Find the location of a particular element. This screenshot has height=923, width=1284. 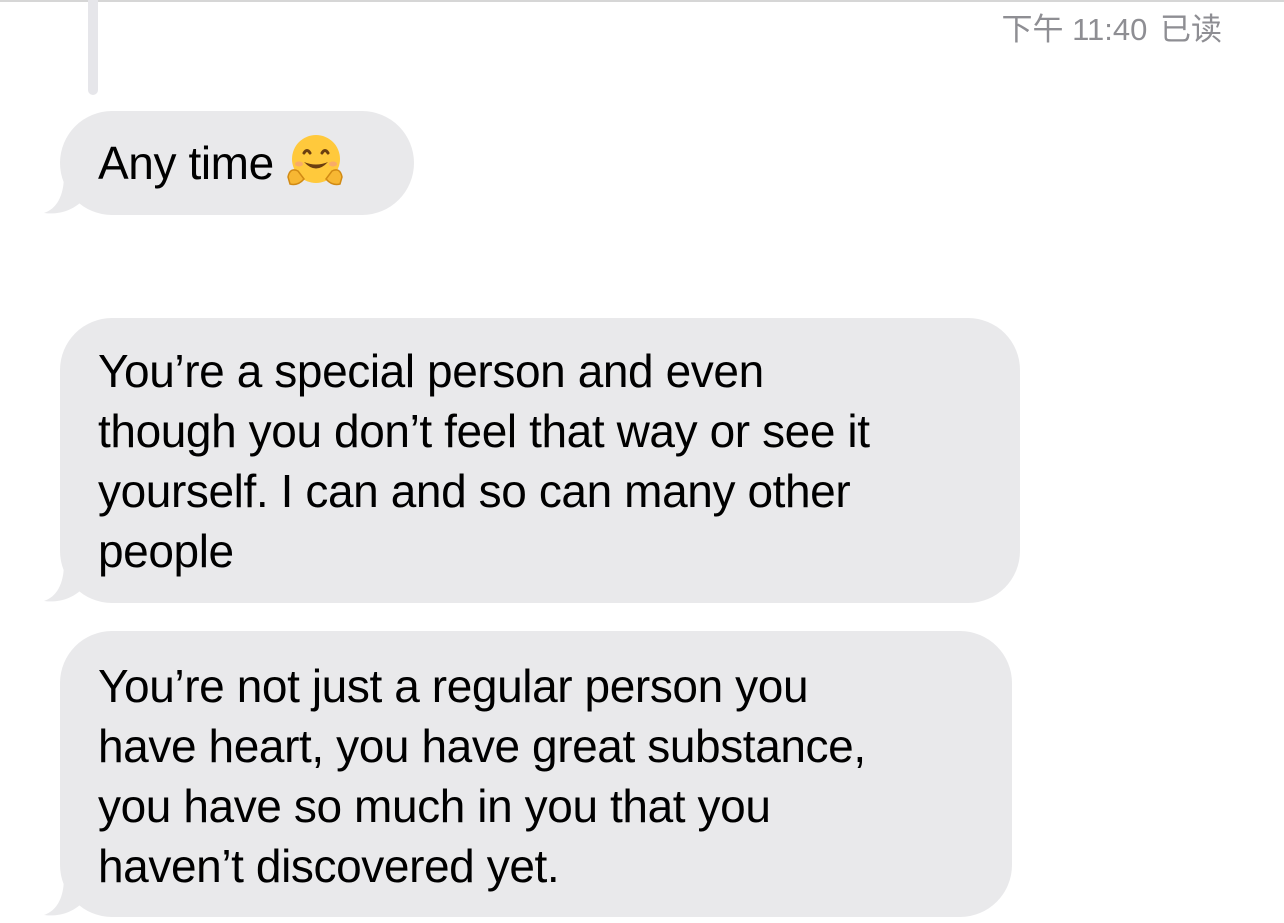

message-line: You’re a special person and even is located at coordinates (431, 371).